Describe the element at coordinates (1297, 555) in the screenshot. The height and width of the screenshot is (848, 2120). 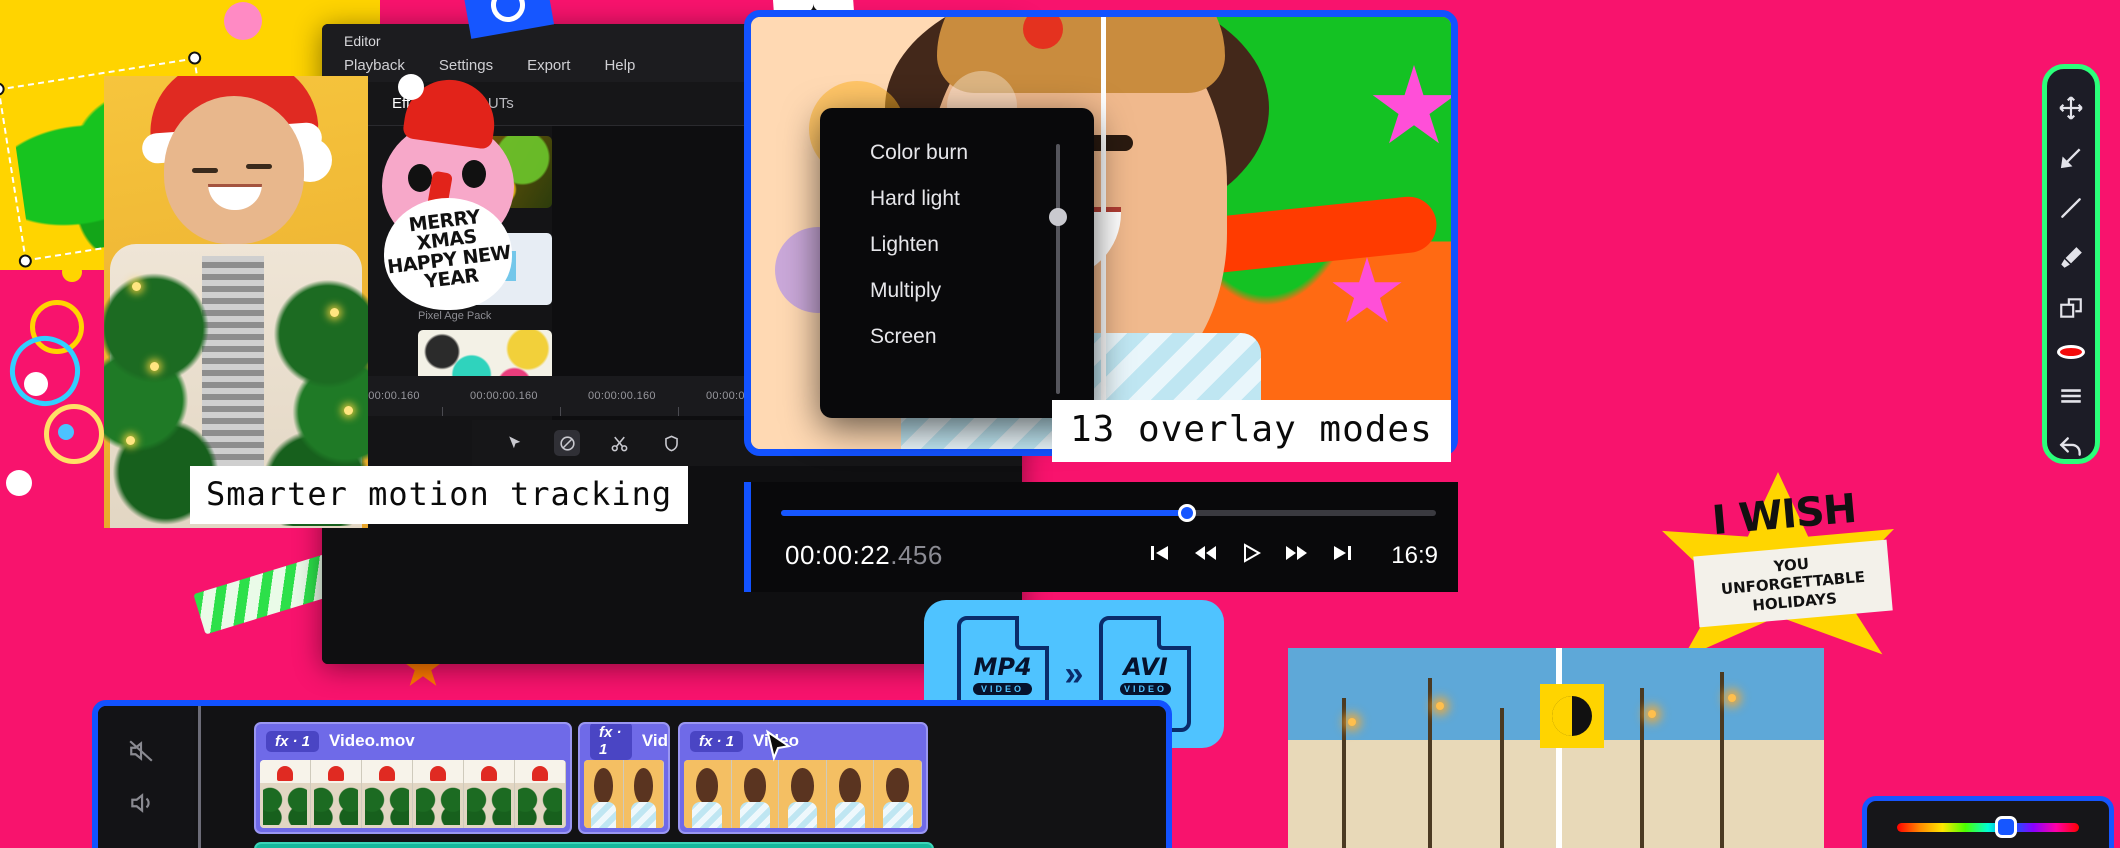
I see `fast-forward-icon` at that location.